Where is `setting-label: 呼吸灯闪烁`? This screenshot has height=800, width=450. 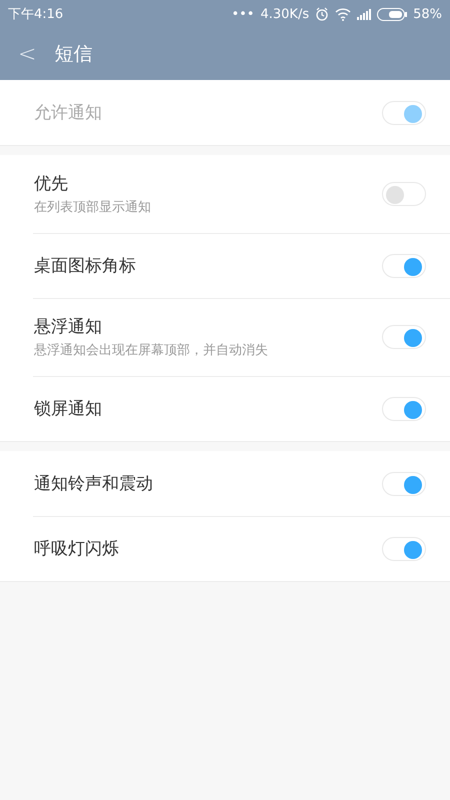 setting-label: 呼吸灯闪烁 is located at coordinates (77, 549).